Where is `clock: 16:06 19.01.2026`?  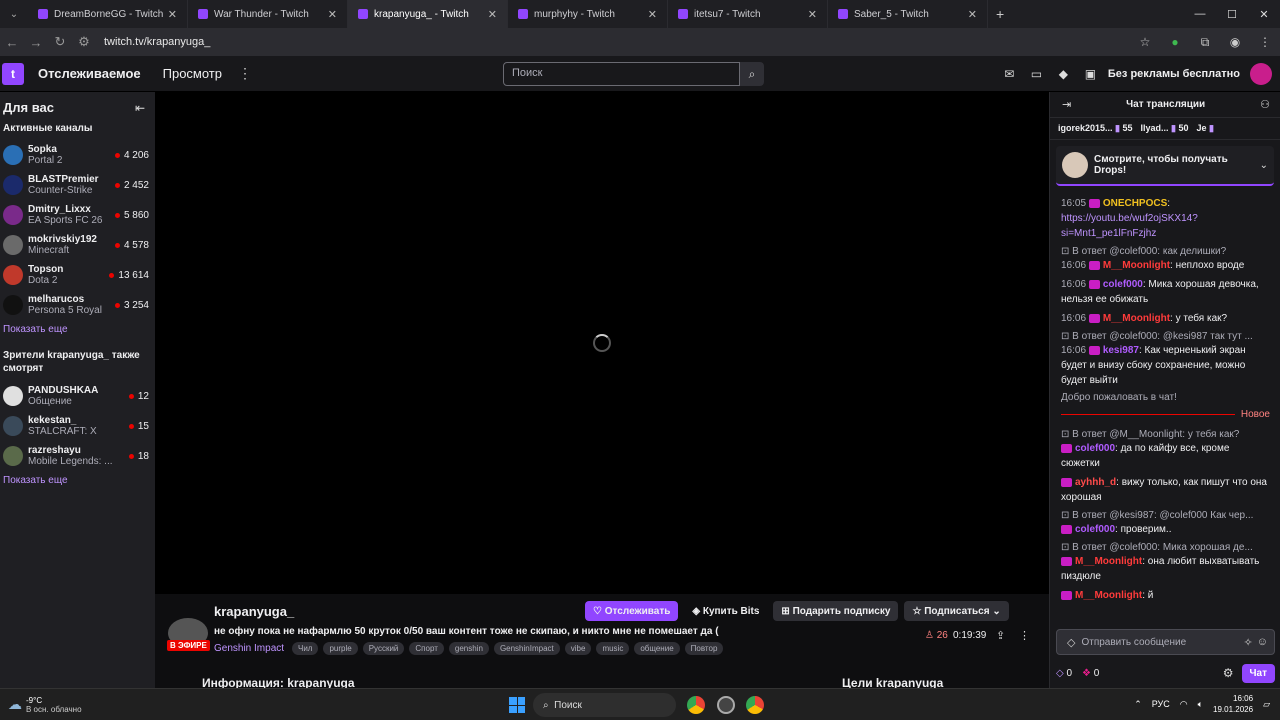
clock: 16:06 19.01.2026 is located at coordinates (1233, 704).